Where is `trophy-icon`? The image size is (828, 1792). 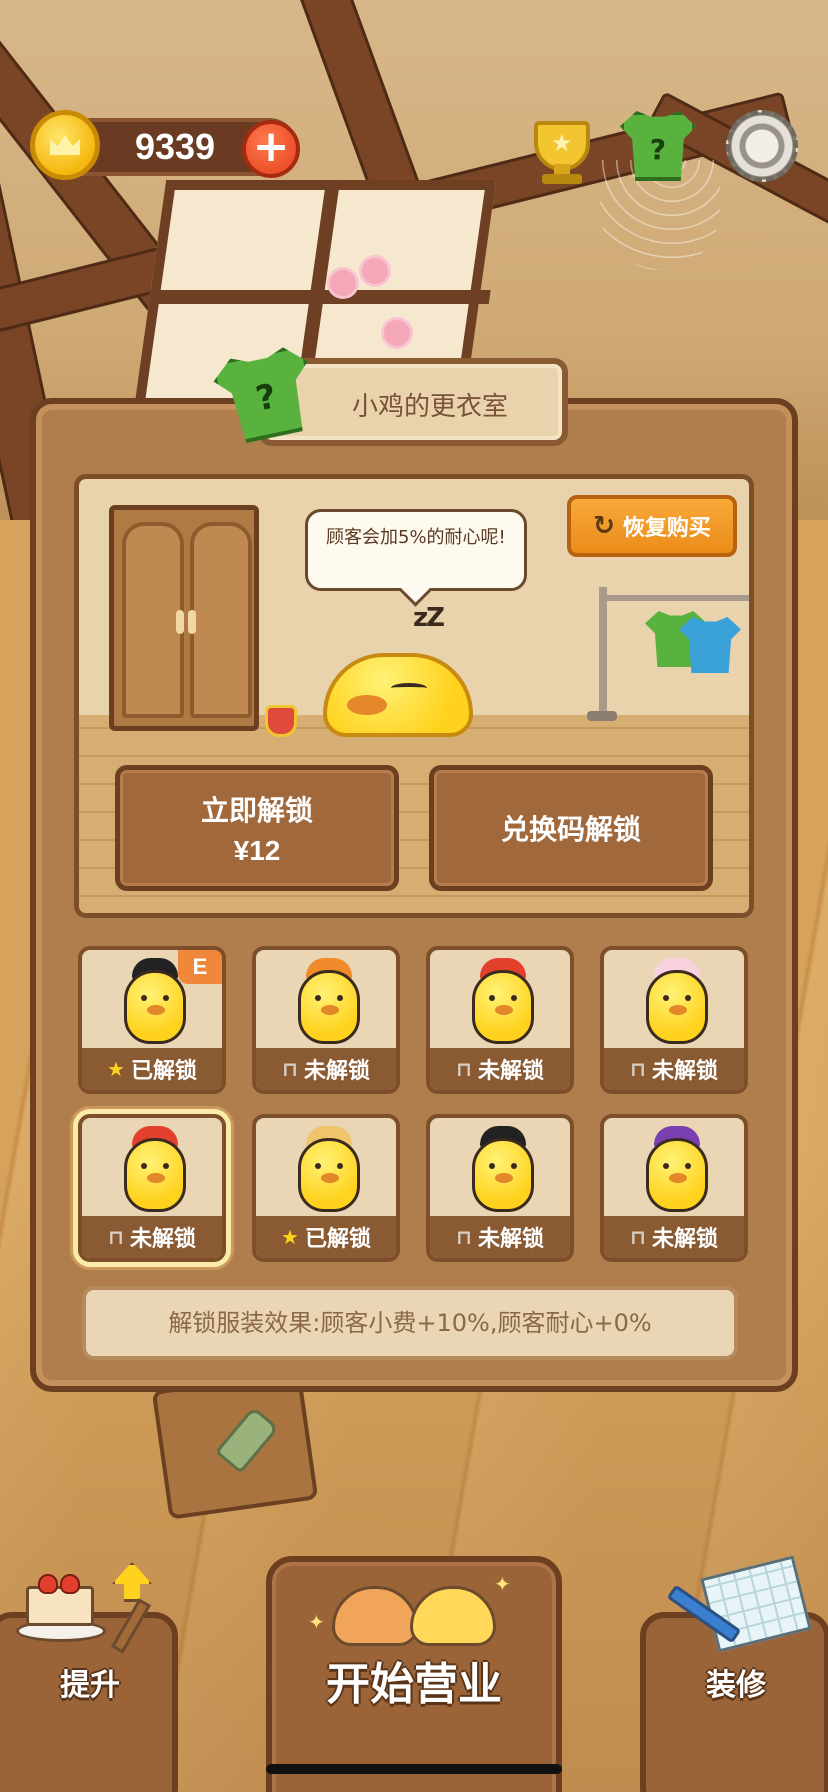
trophy-icon is located at coordinates (562, 146).